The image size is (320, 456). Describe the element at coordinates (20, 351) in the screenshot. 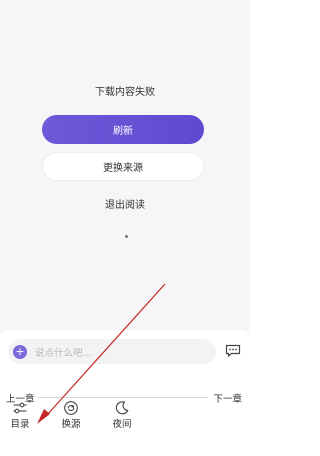

I see `plus-icon: +` at that location.